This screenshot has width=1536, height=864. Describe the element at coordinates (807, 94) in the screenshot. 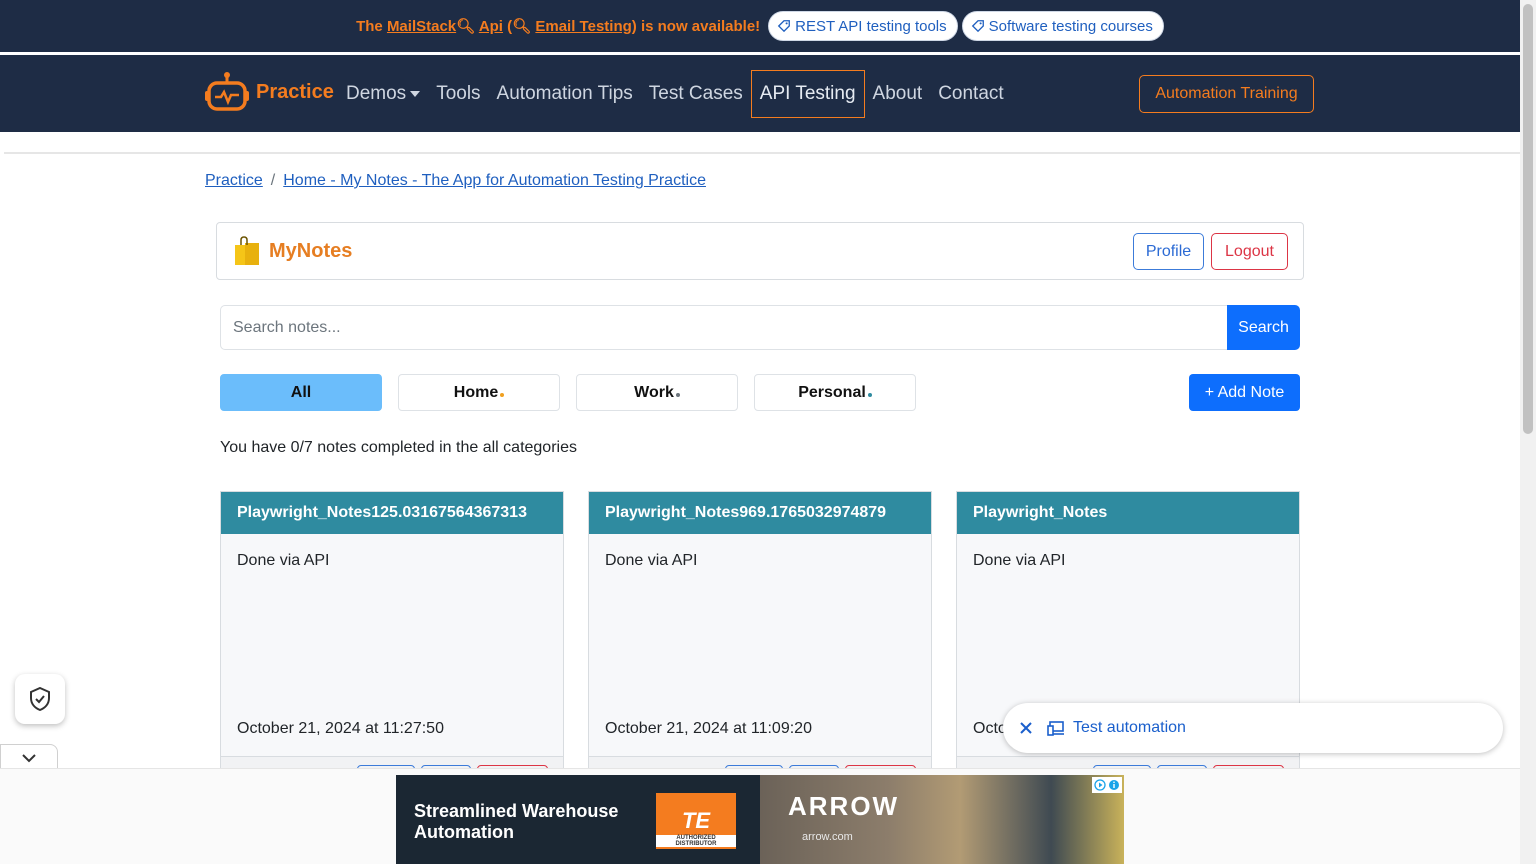

I see `nav-api-testing: API Testing` at that location.